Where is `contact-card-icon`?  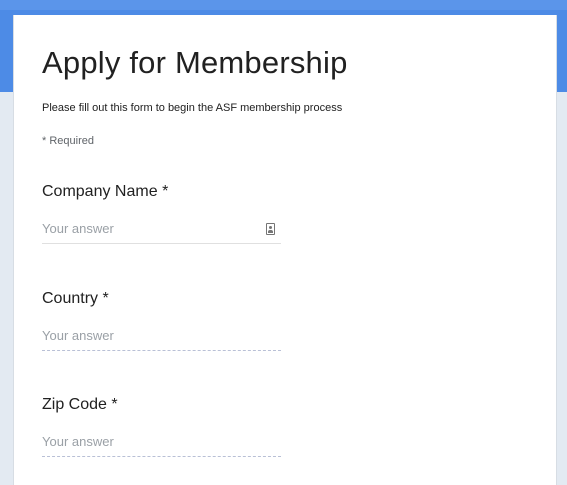
contact-card-icon is located at coordinates (270, 229).